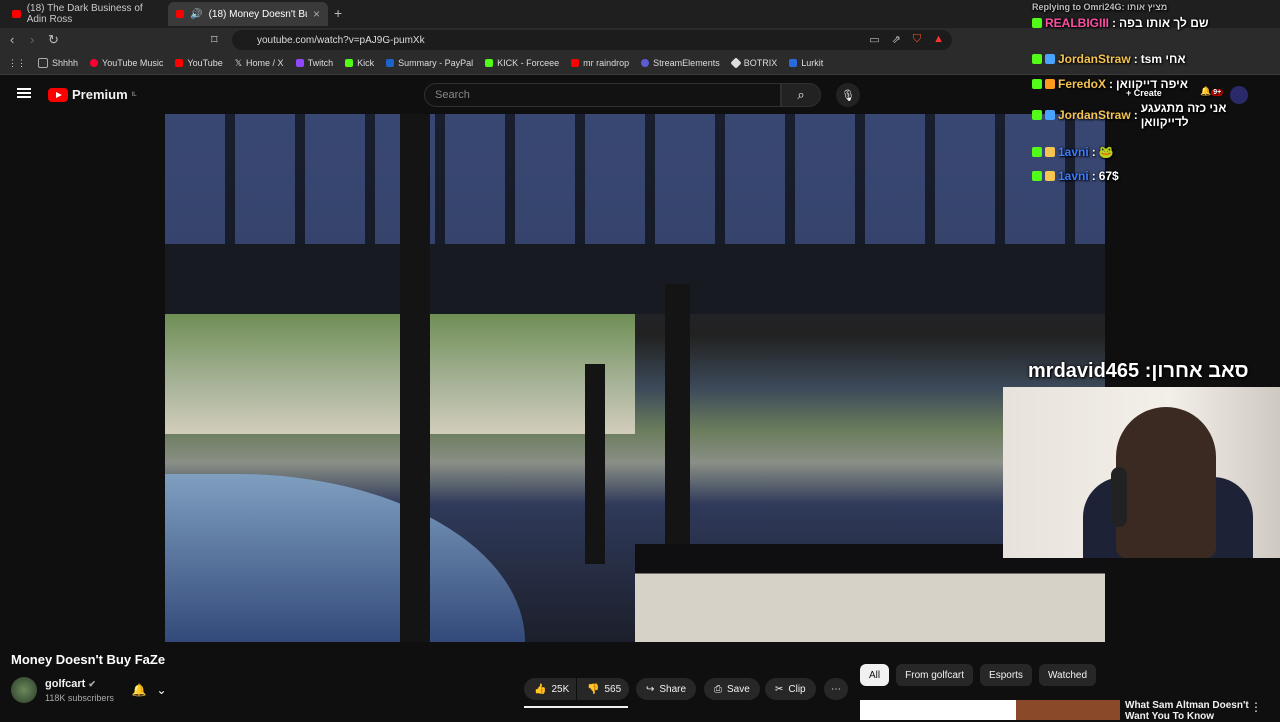 The width and height of the screenshot is (1280, 722). Describe the element at coordinates (314, 63) in the screenshot. I see `bookmark-twitch: Twitch` at that location.